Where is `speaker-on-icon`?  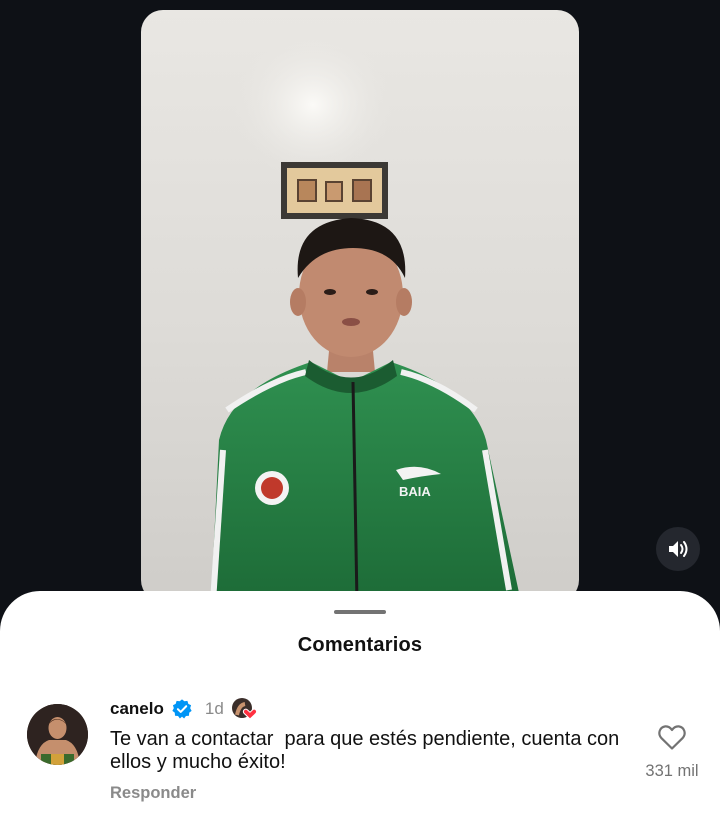
speaker-on-icon is located at coordinates (678, 549).